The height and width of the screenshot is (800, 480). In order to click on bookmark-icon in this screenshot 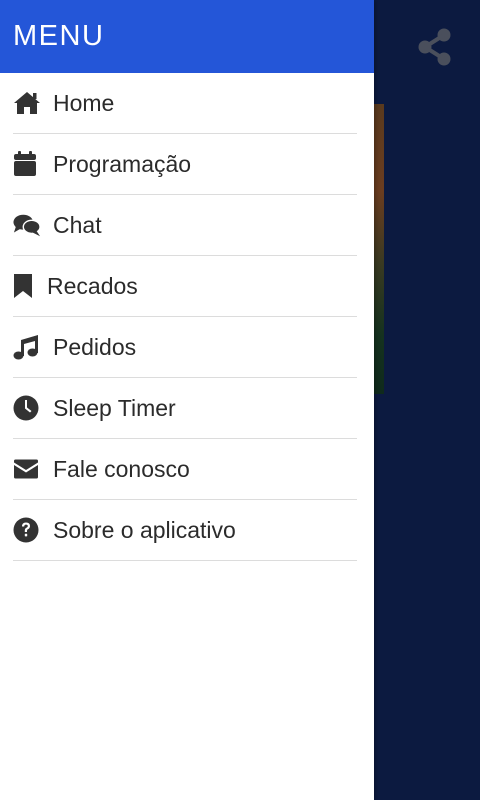, I will do `click(24, 286)`.